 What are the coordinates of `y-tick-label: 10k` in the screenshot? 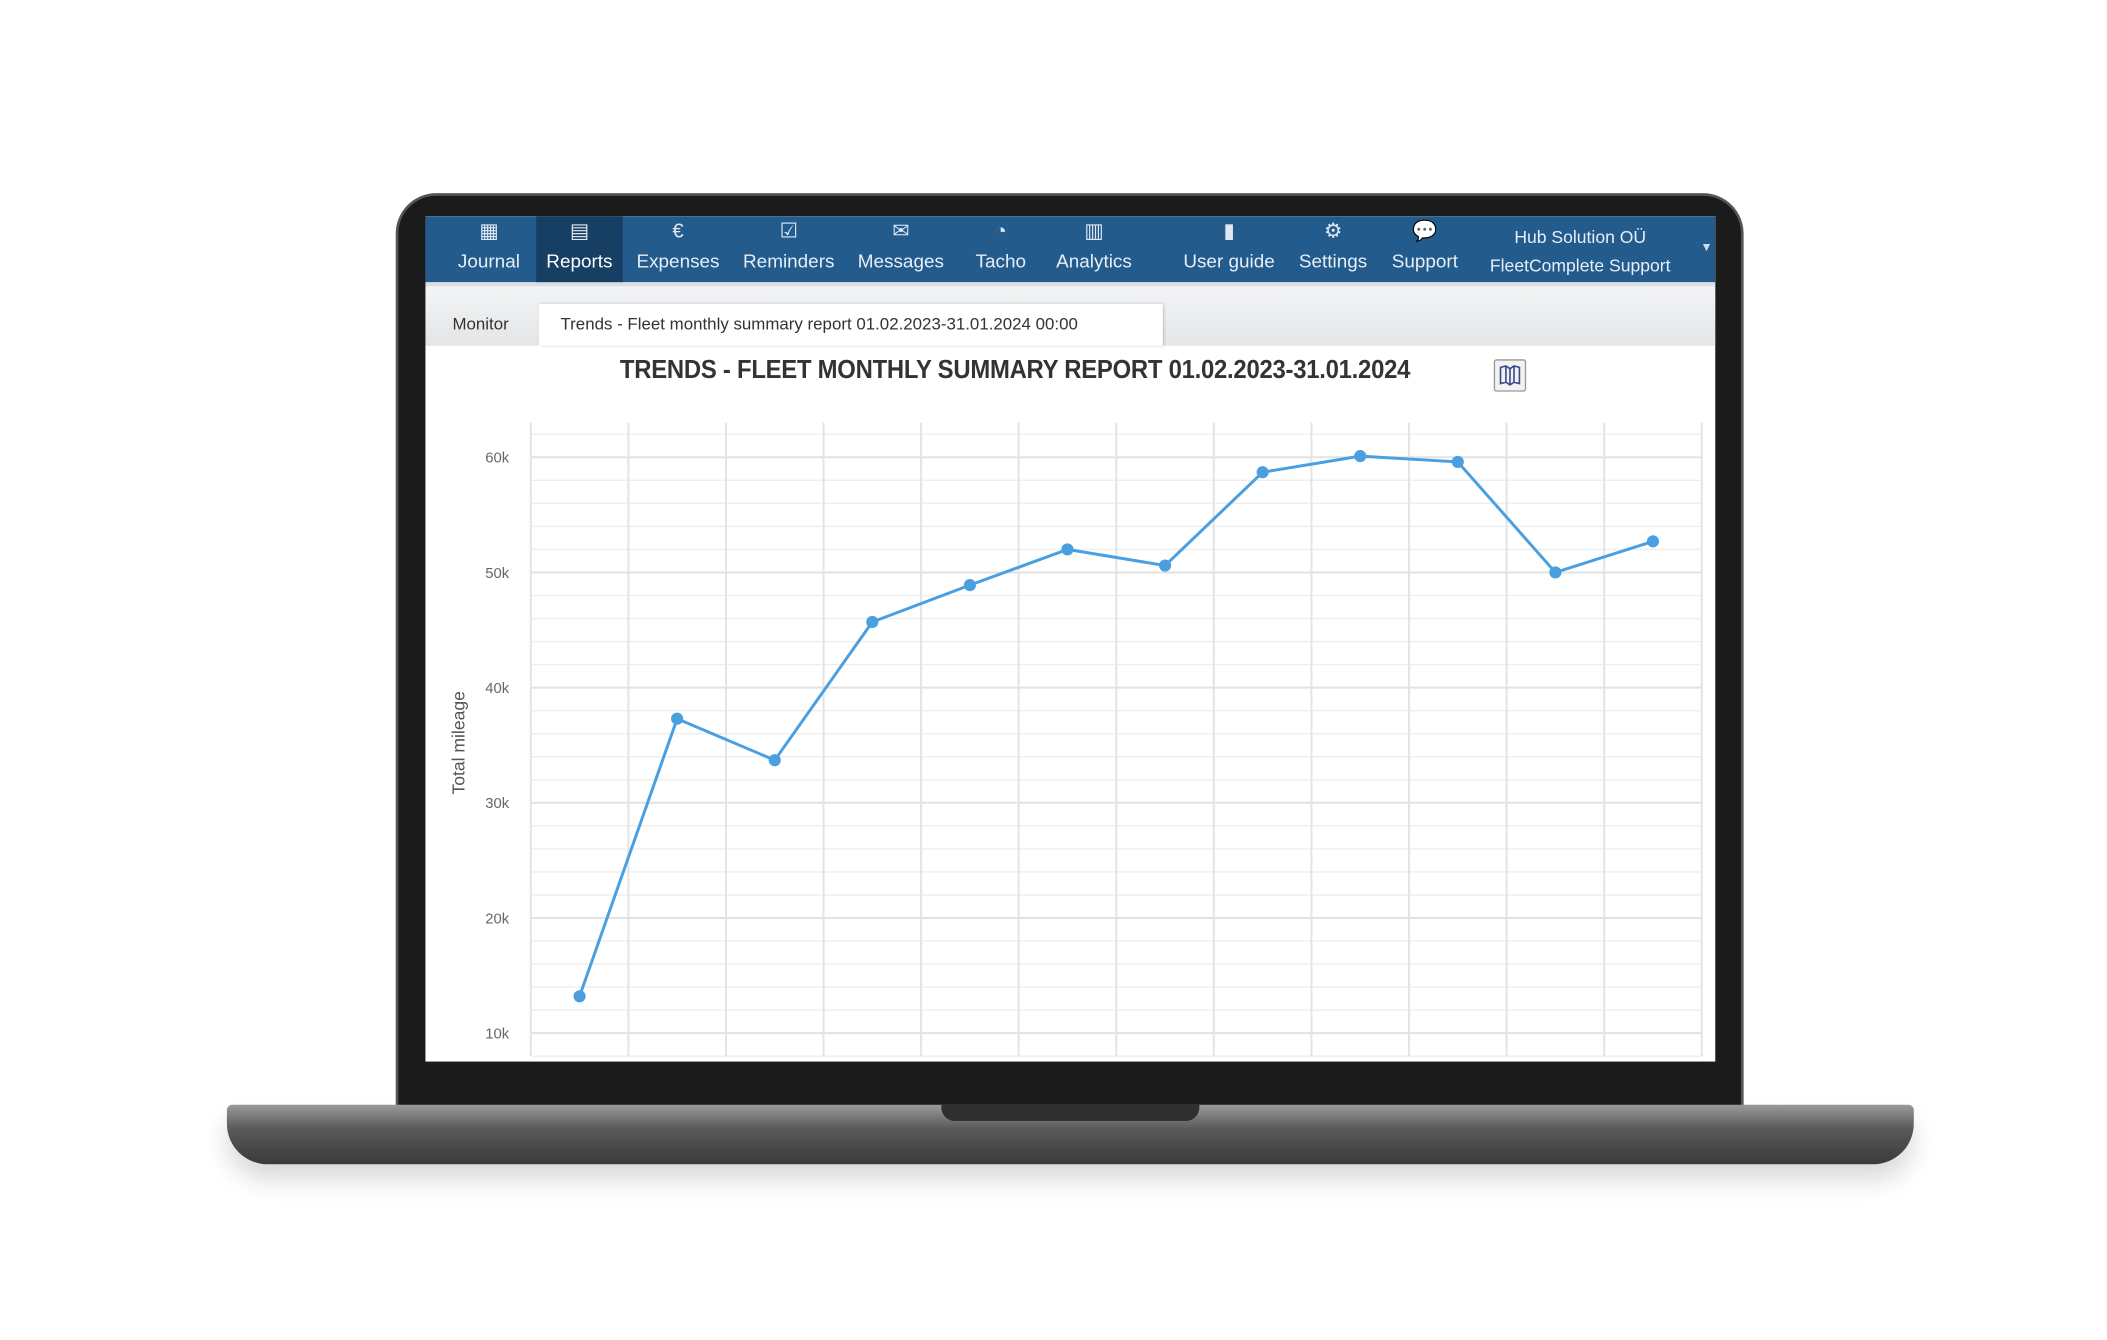 It's located at (497, 1035).